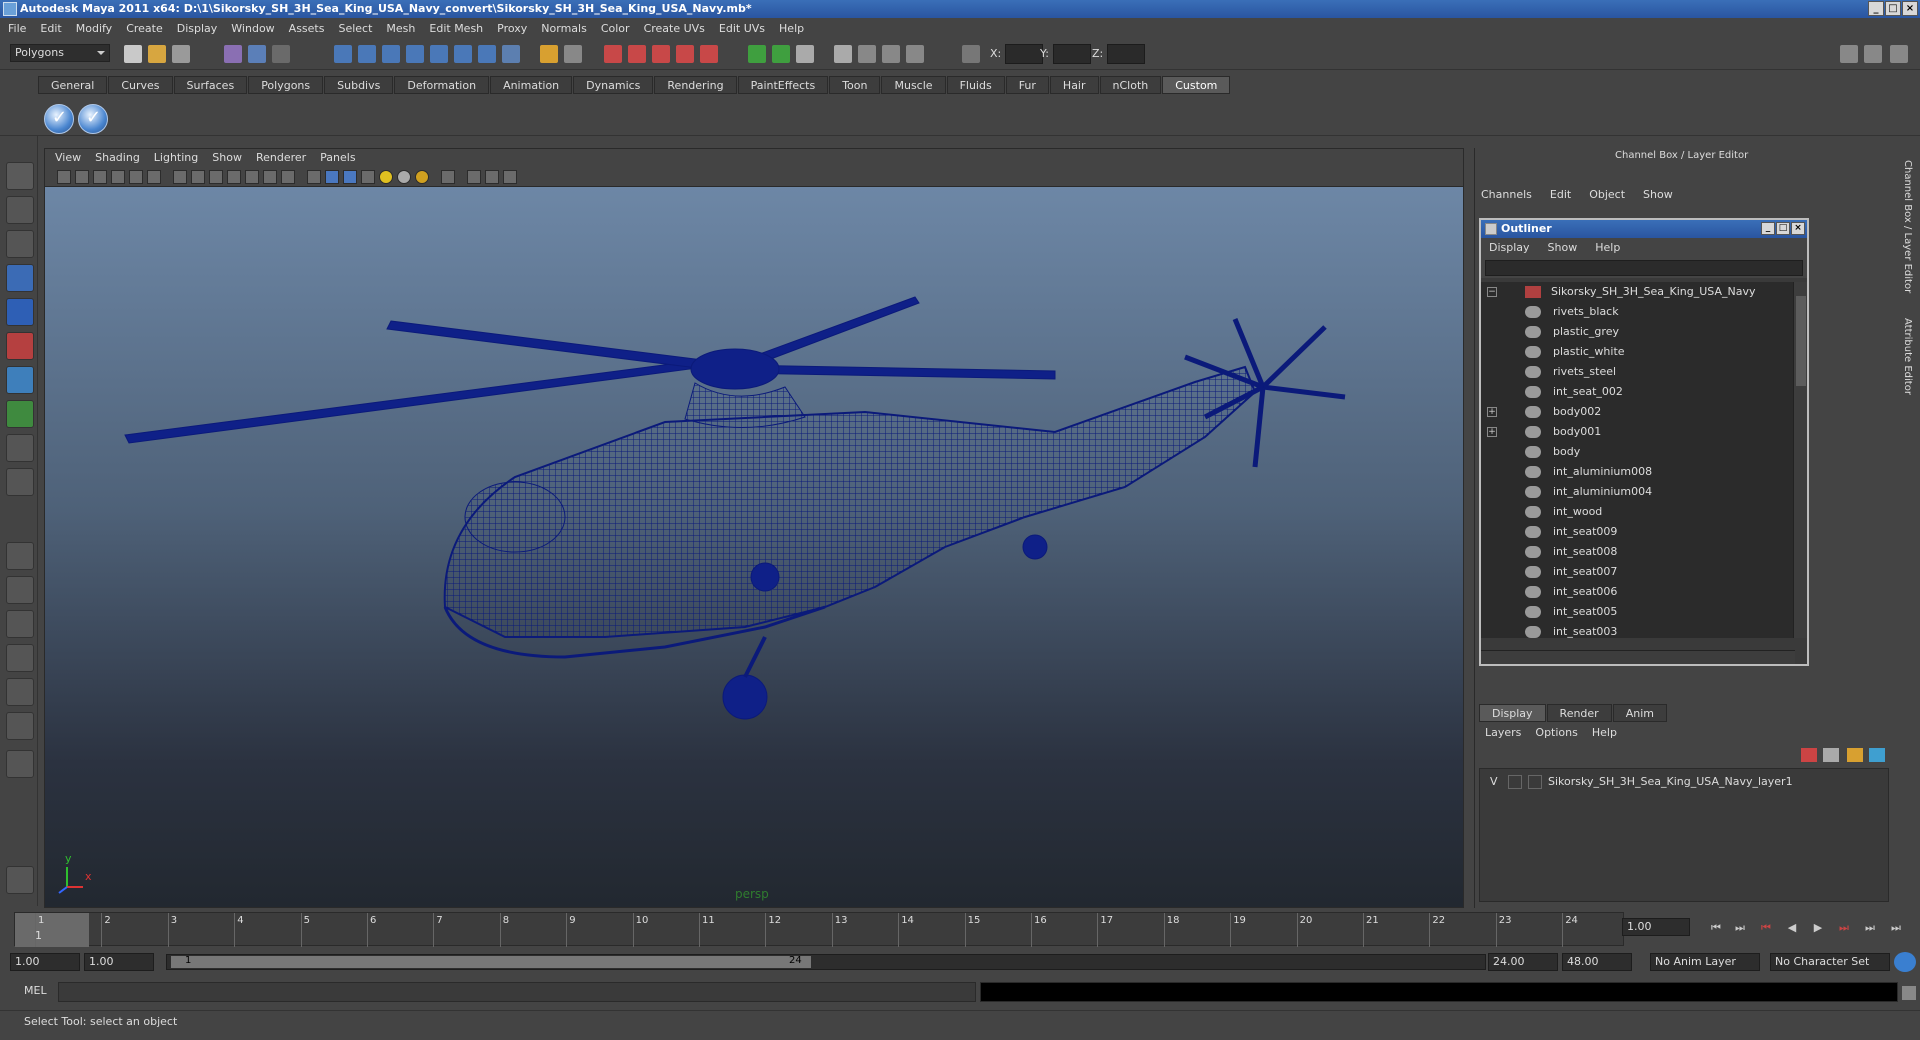 The image size is (1920, 1040). Describe the element at coordinates (1870, 928) in the screenshot. I see `step-forward-key-icon: ⏭` at that location.